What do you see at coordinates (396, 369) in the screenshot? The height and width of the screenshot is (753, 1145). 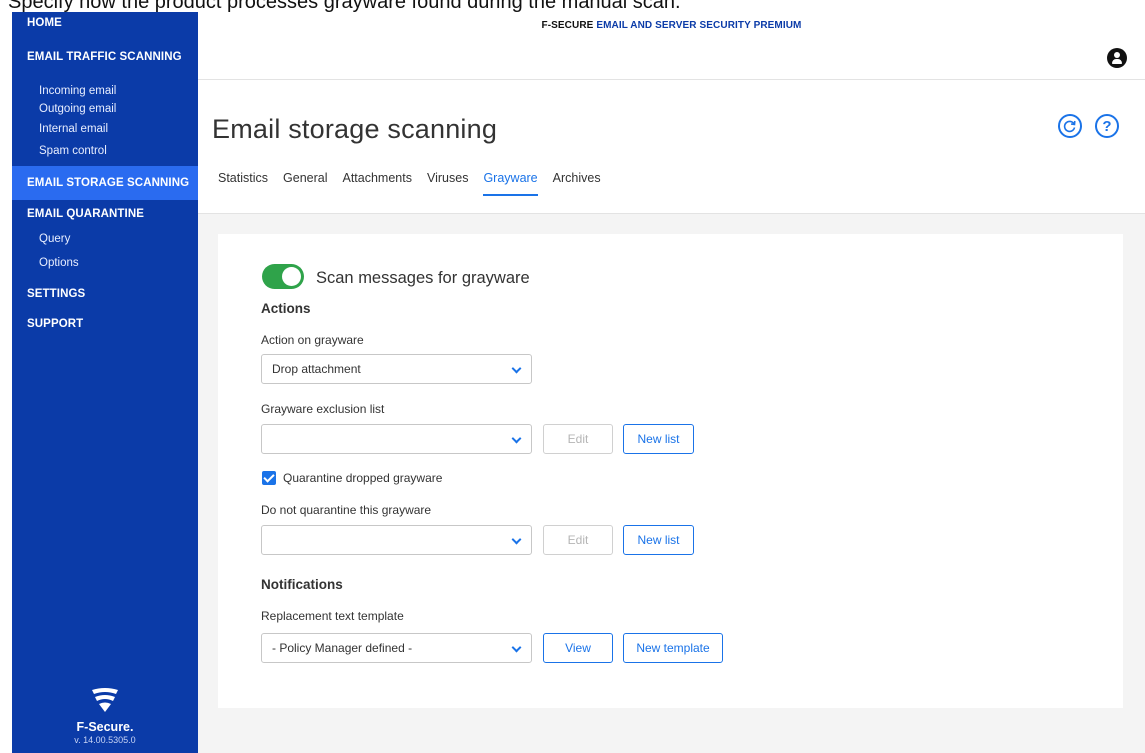 I see `action-on-grayware-select: Drop attachment` at bounding box center [396, 369].